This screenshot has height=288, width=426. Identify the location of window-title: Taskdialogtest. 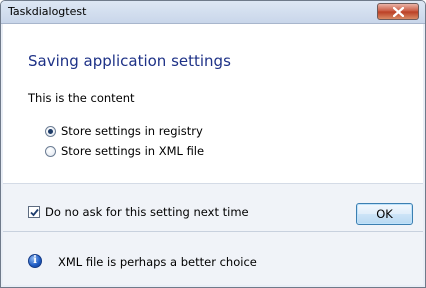
(47, 11).